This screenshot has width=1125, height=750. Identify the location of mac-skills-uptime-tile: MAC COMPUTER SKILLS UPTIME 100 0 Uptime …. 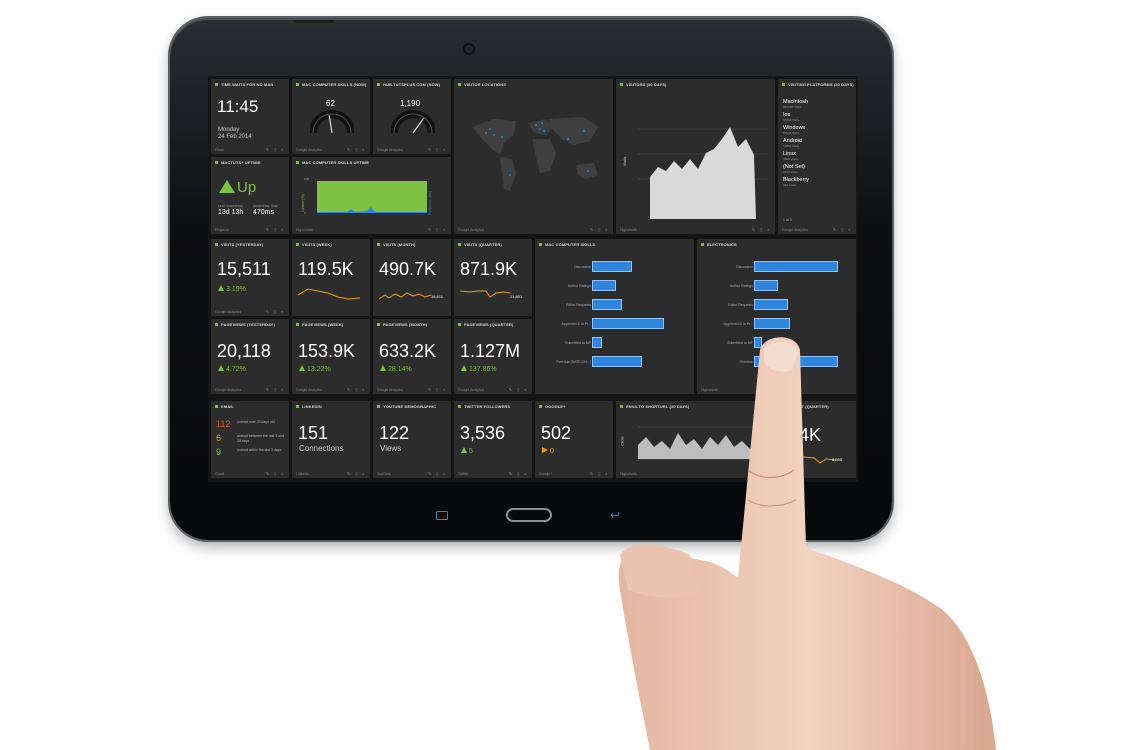
(371, 195).